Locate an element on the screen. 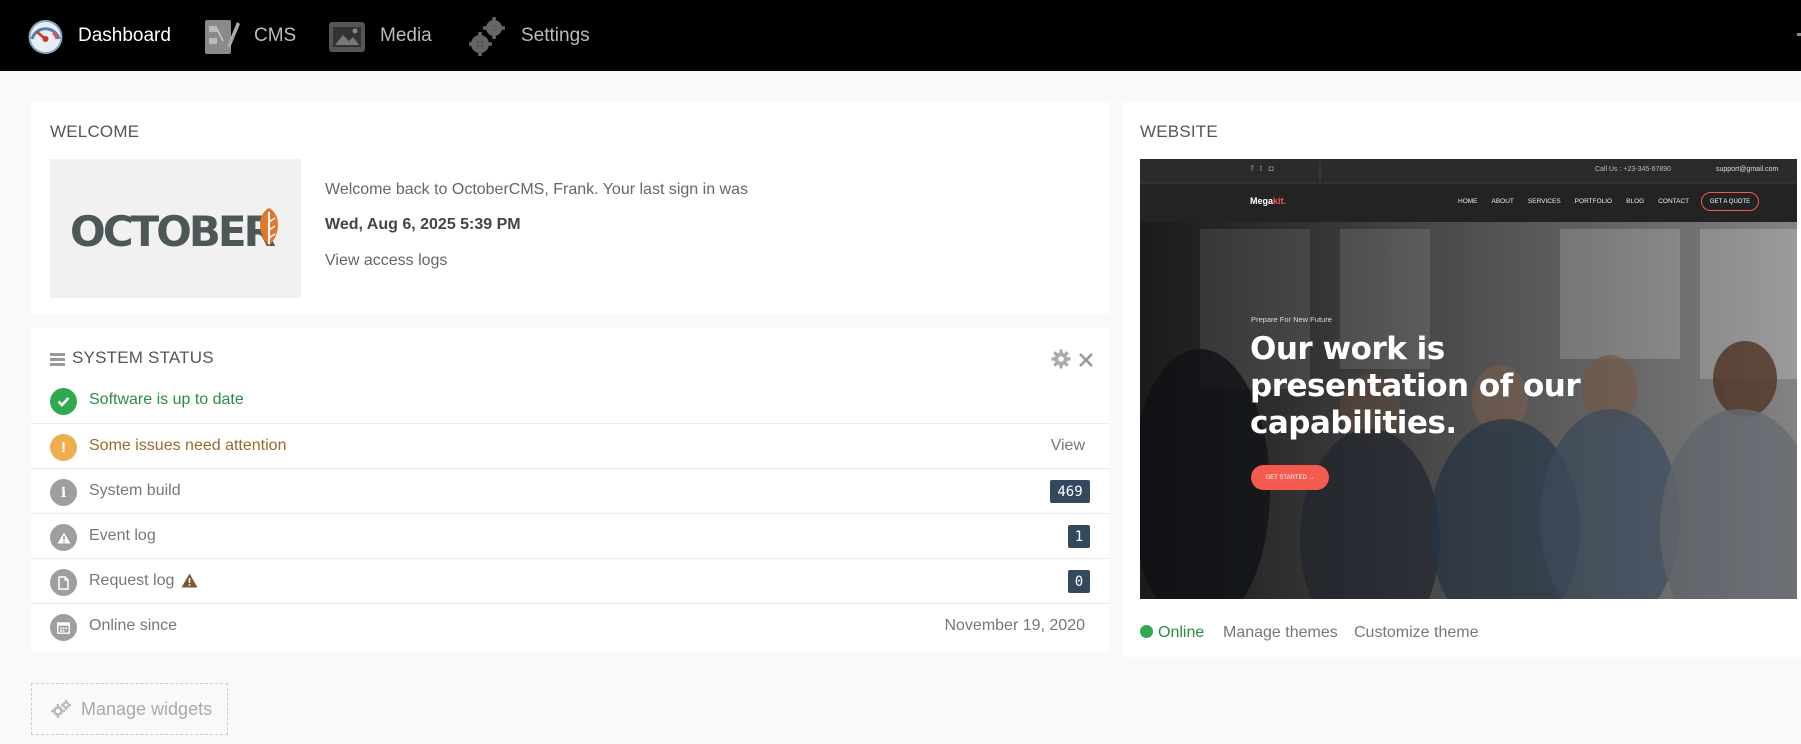  preview-brand-b: kit. is located at coordinates (1280, 201).